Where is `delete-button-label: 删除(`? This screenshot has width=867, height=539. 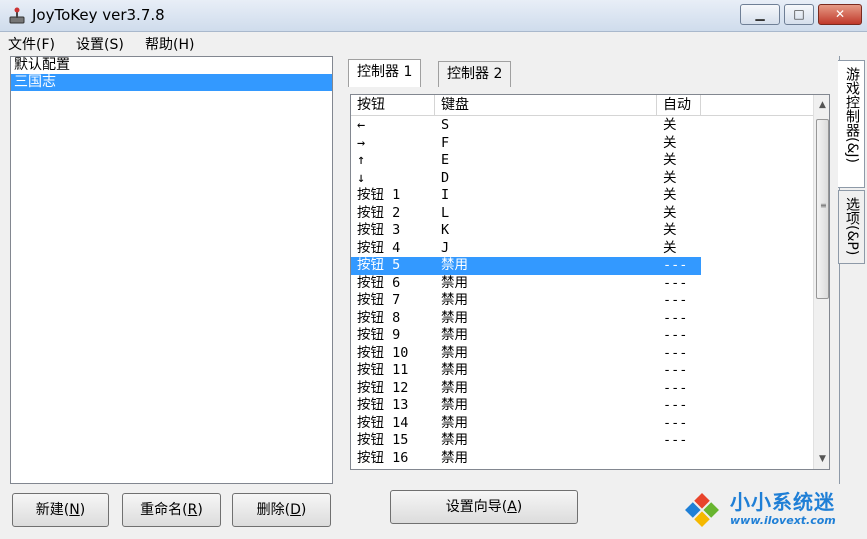 delete-button-label: 删除( is located at coordinates (273, 510).